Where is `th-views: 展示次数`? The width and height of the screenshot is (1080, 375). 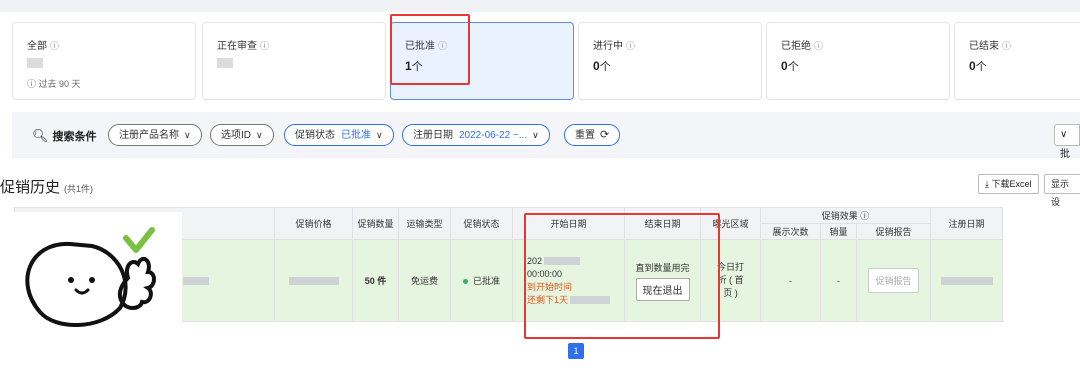 th-views: 展示次数 is located at coordinates (790, 231).